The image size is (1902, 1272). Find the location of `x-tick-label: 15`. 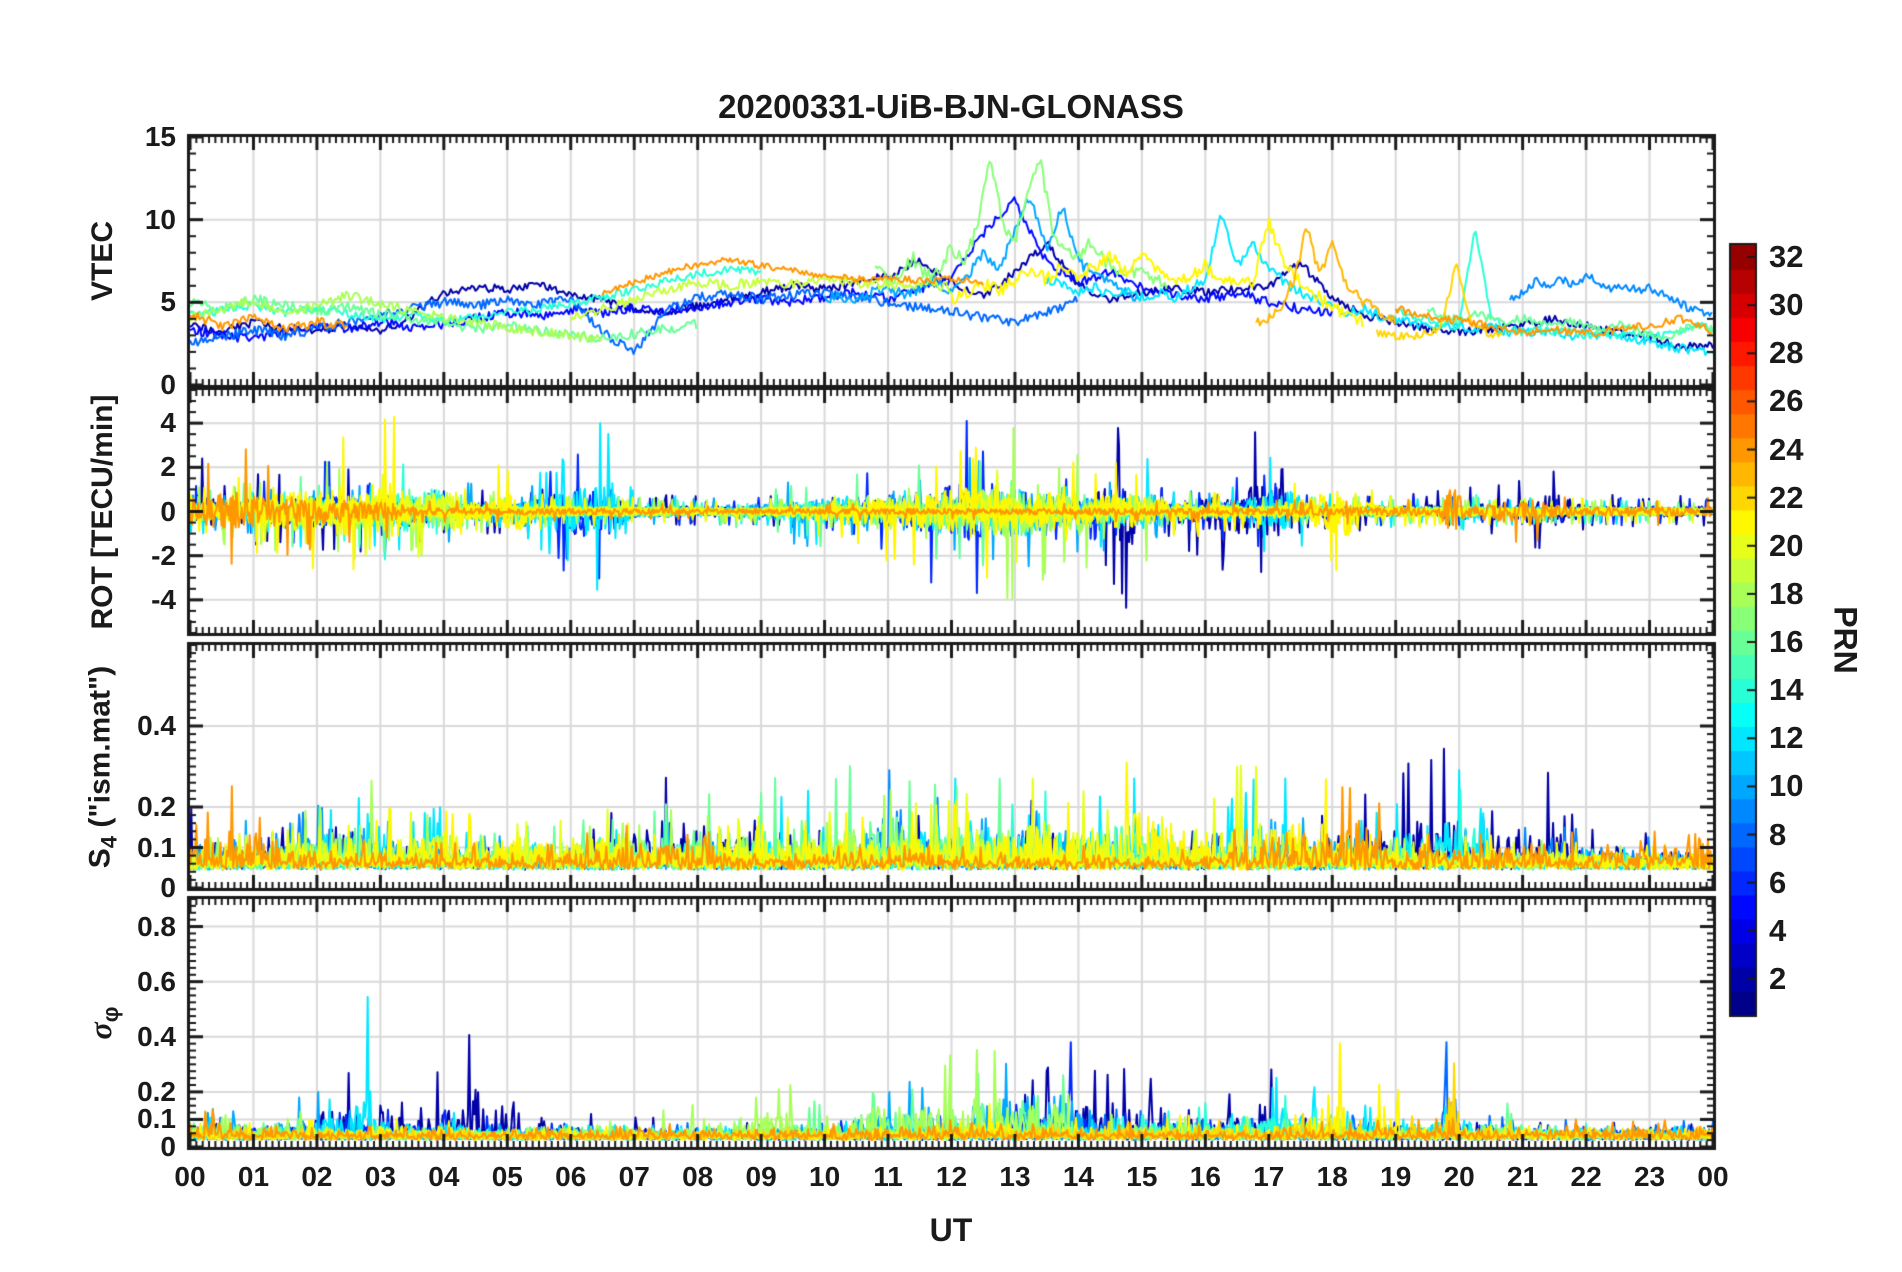

x-tick-label: 15 is located at coordinates (1142, 1176).